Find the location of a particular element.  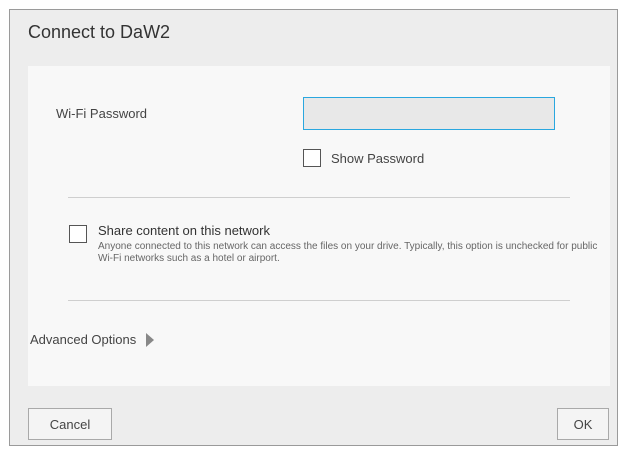

share-content-label: Share content on this network is located at coordinates (184, 230).